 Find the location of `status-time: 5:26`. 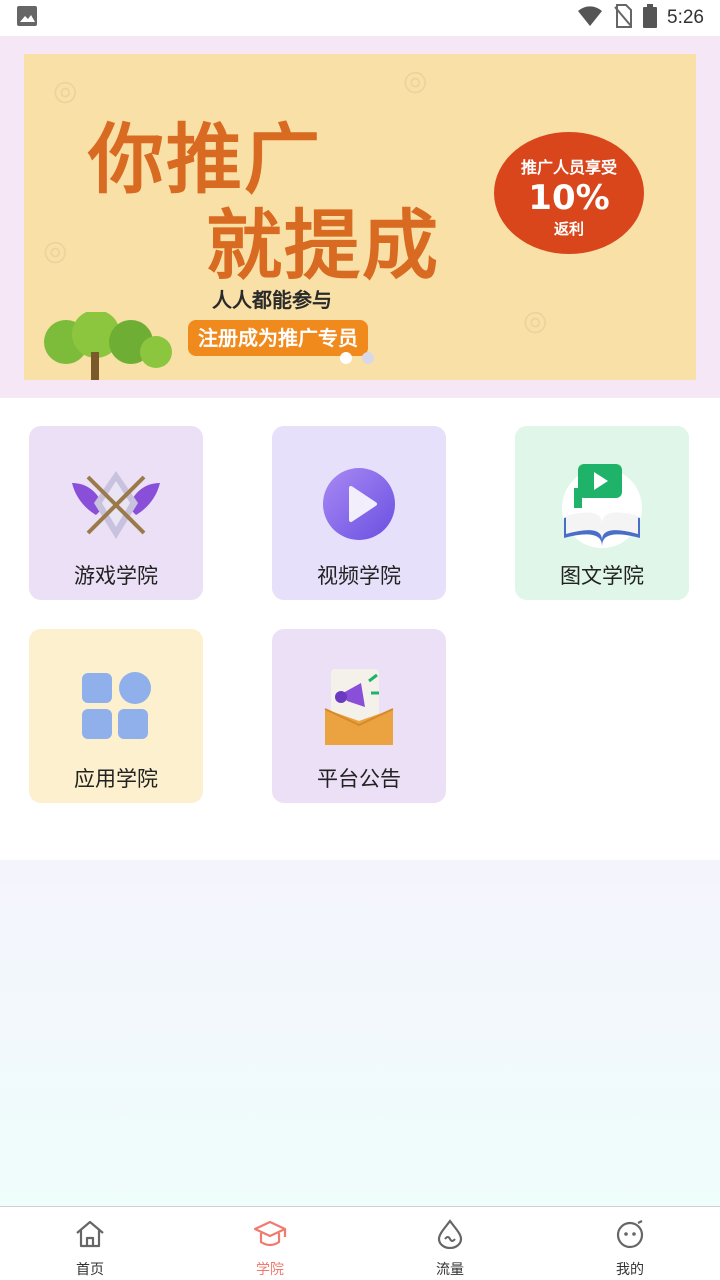

status-time: 5:26 is located at coordinates (685, 17).